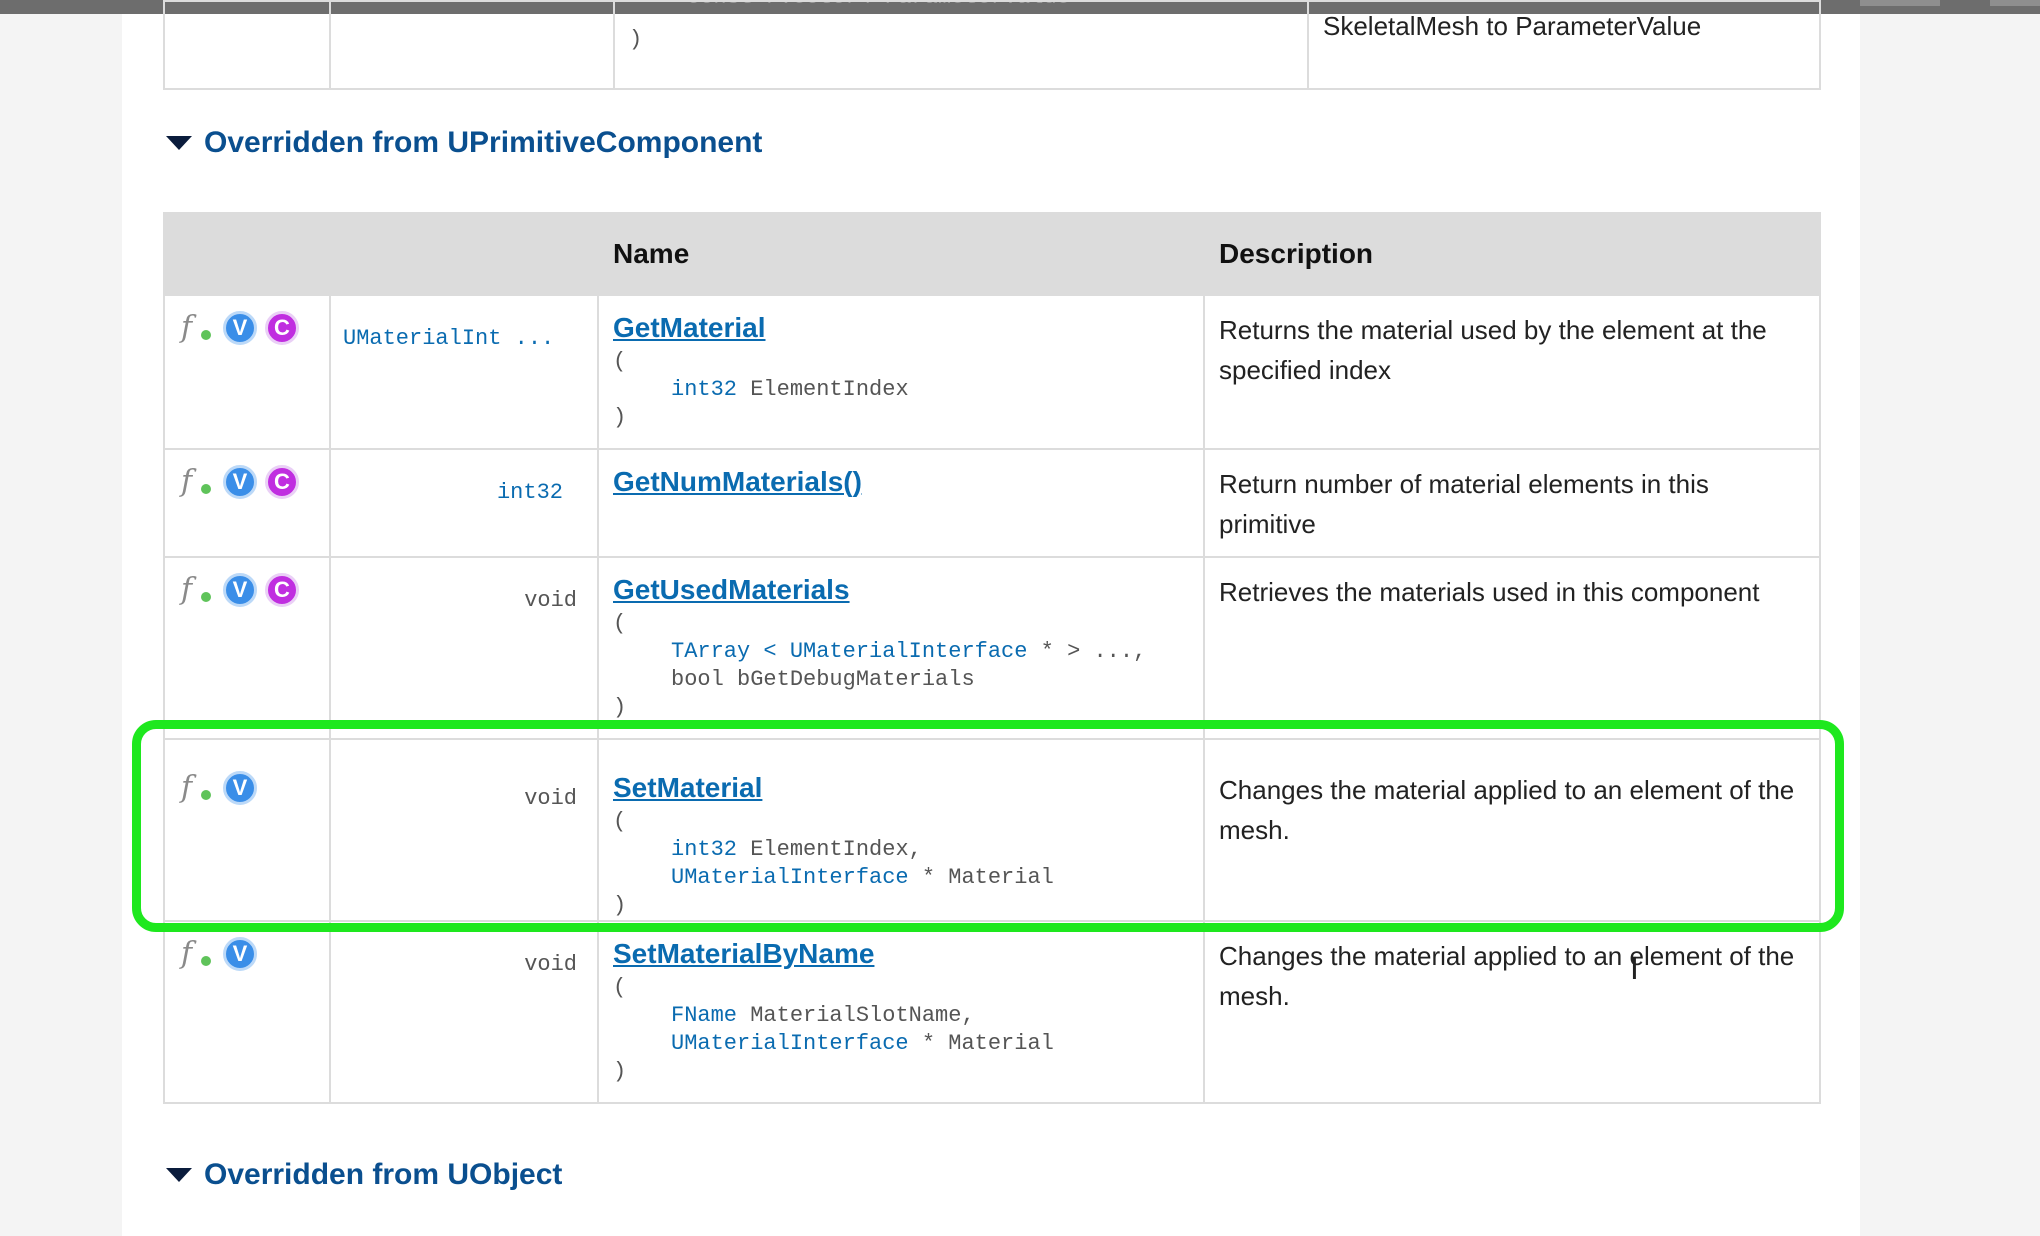 This screenshot has height=1236, width=2040. I want to click on header-name: Name, so click(901, 254).